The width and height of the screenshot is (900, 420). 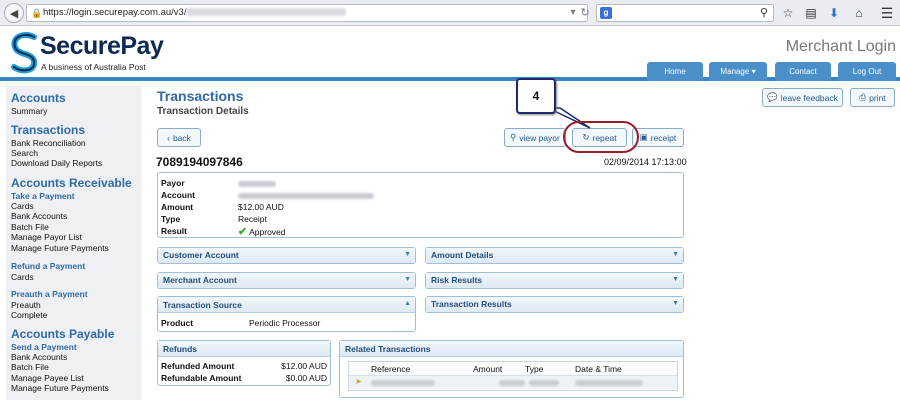 What do you see at coordinates (30, 367) in the screenshot?
I see `sidebar-item-payable-batch-file: Batch File` at bounding box center [30, 367].